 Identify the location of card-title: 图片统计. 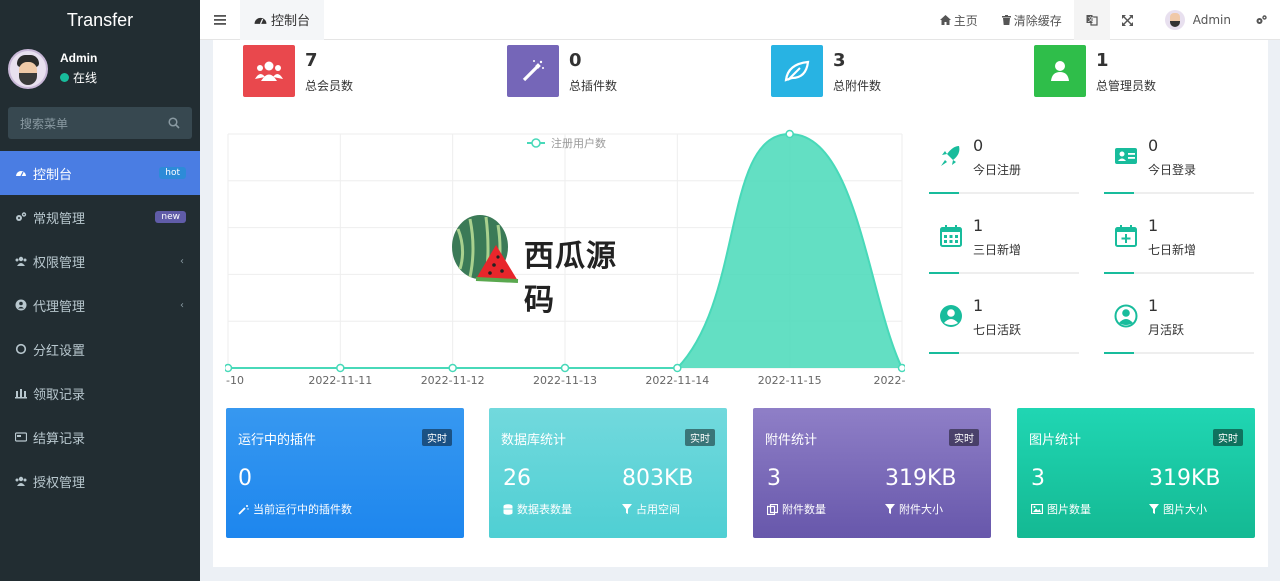
(1055, 440).